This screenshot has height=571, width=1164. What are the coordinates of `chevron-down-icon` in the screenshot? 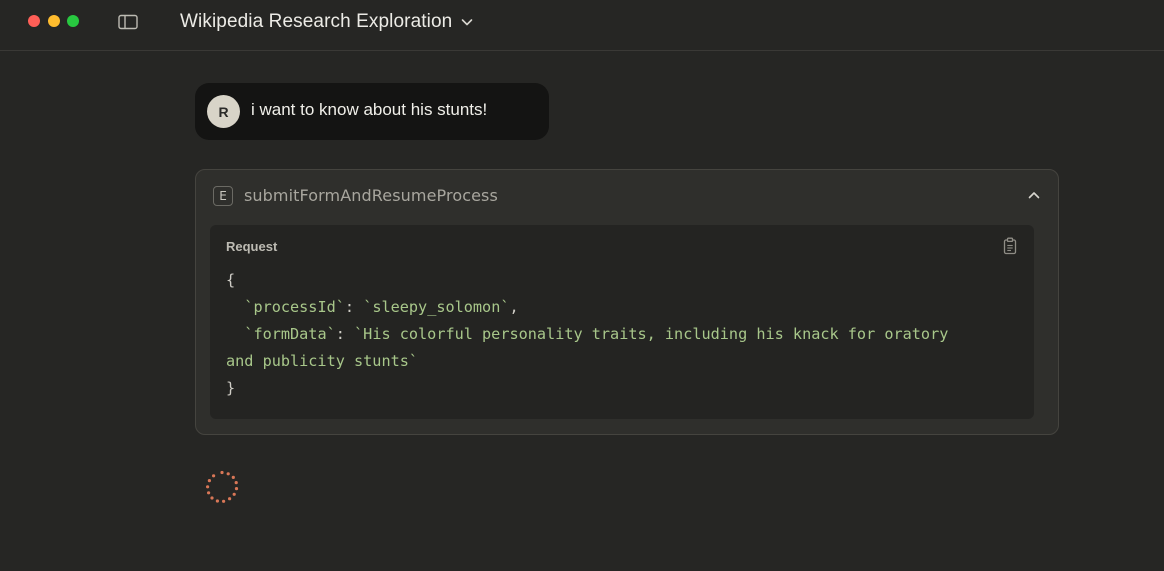 It's located at (467, 22).